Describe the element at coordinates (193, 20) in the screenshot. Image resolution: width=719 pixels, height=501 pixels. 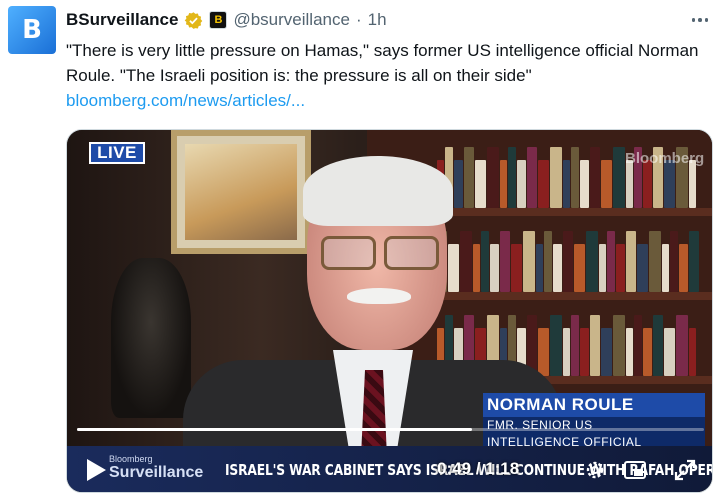
I see `verified-badge-icon` at that location.